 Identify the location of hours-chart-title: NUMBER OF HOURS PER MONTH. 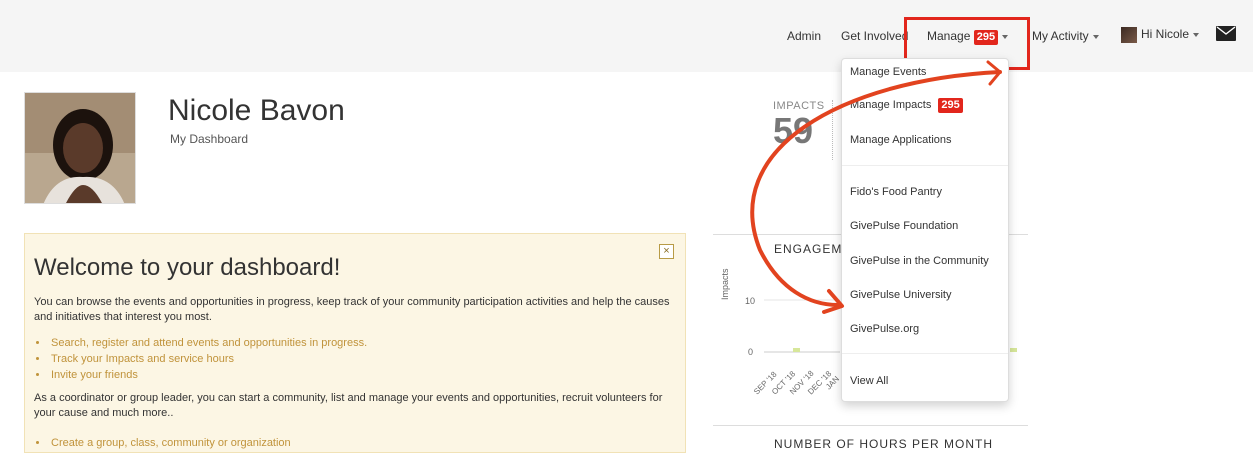
(884, 444).